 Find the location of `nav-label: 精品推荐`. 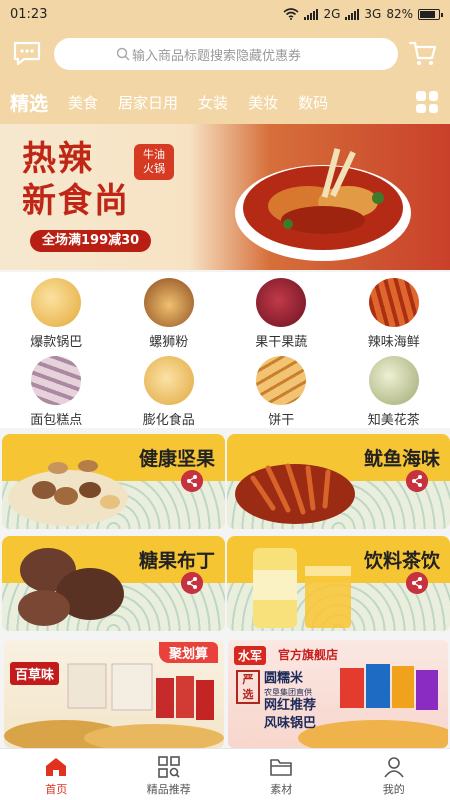

nav-label: 精品推荐 is located at coordinates (168, 789).